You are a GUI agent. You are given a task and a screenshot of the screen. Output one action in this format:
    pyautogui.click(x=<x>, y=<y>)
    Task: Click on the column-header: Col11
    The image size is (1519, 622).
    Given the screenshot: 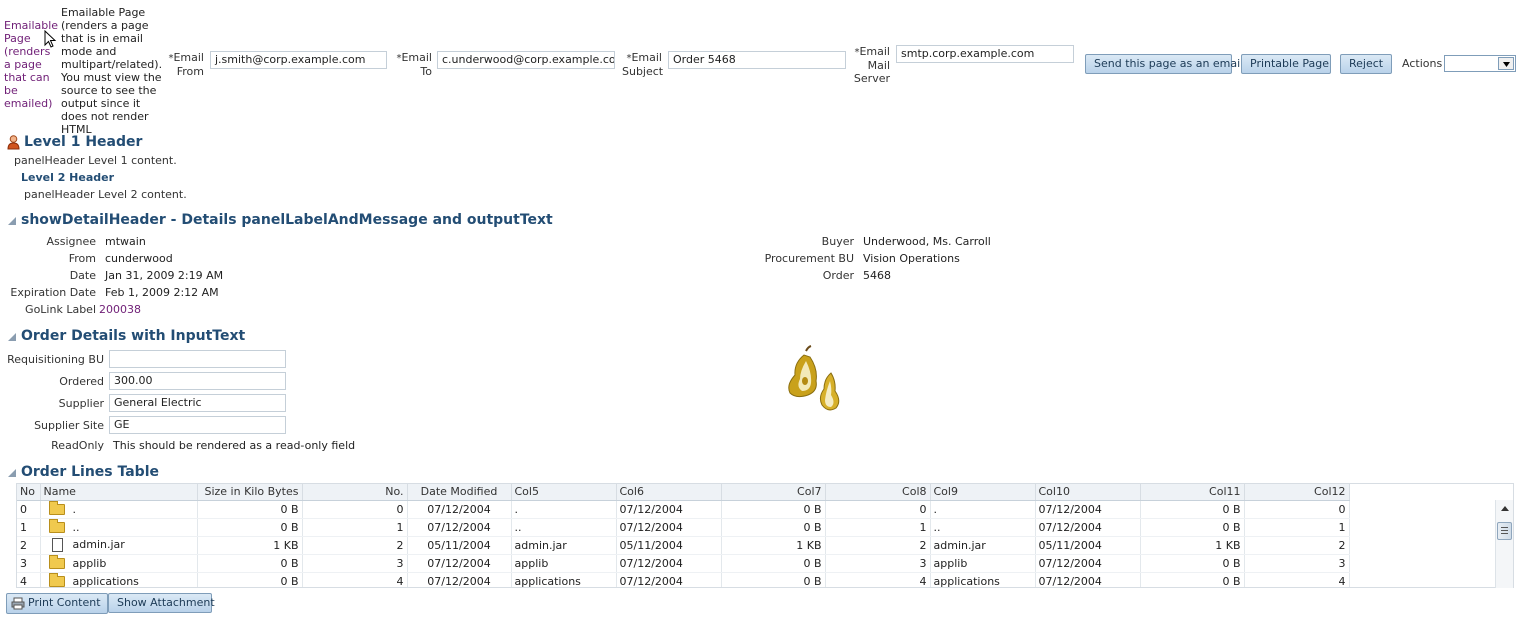 What is the action you would take?
    pyautogui.click(x=1192, y=492)
    